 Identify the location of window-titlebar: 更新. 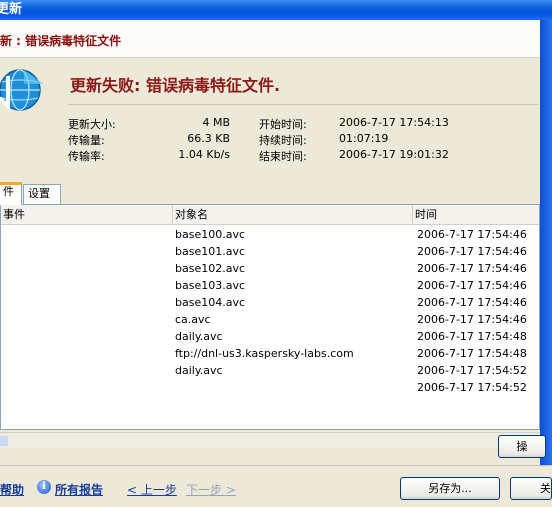
(276, 10).